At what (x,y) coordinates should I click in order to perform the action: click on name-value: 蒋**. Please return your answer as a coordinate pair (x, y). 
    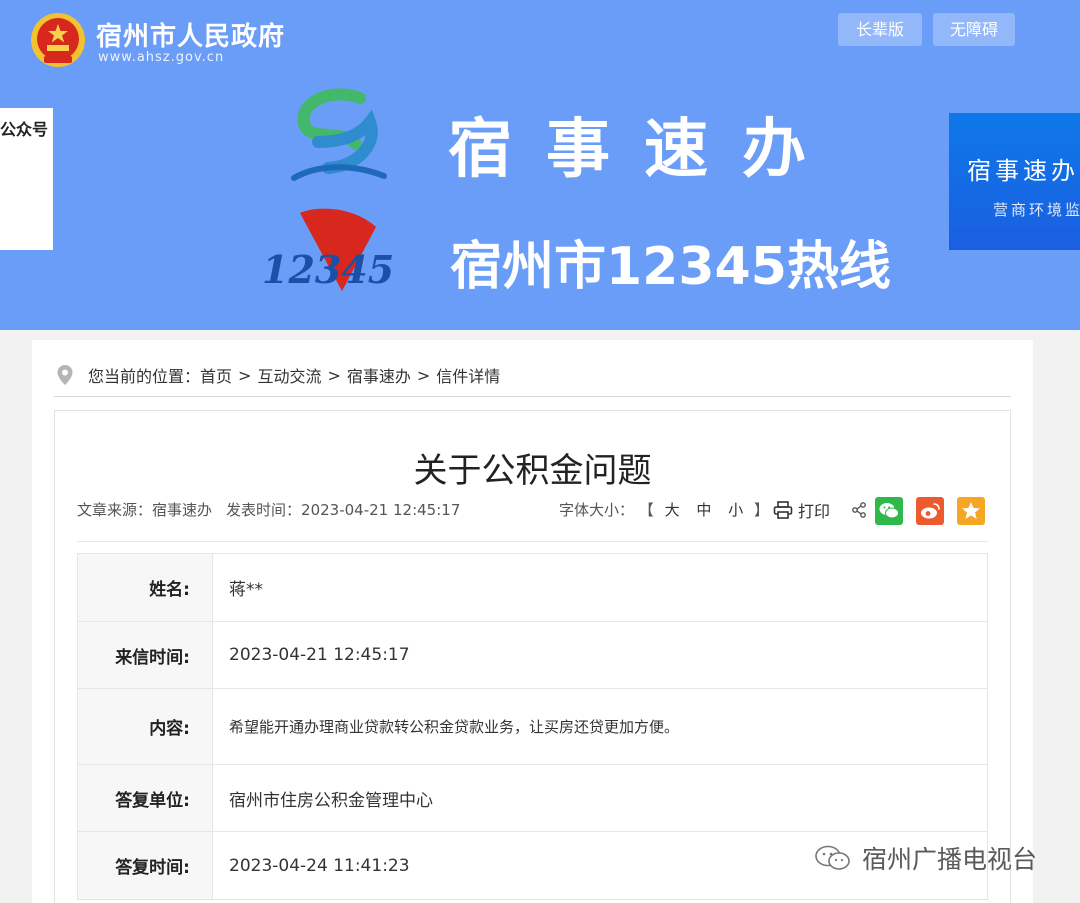
    Looking at the image, I should click on (600, 587).